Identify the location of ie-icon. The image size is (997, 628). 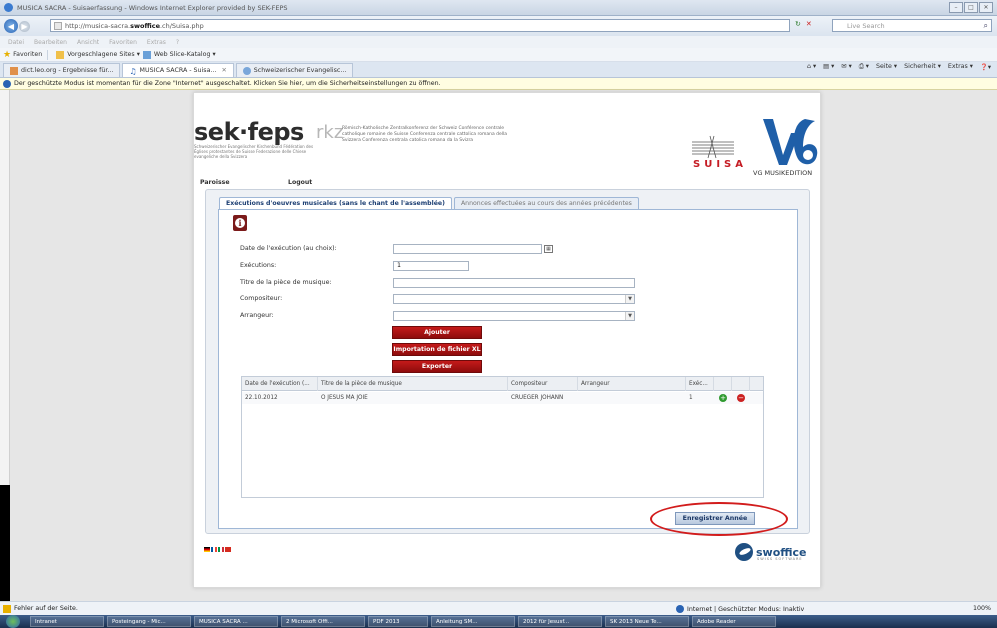
(8, 7).